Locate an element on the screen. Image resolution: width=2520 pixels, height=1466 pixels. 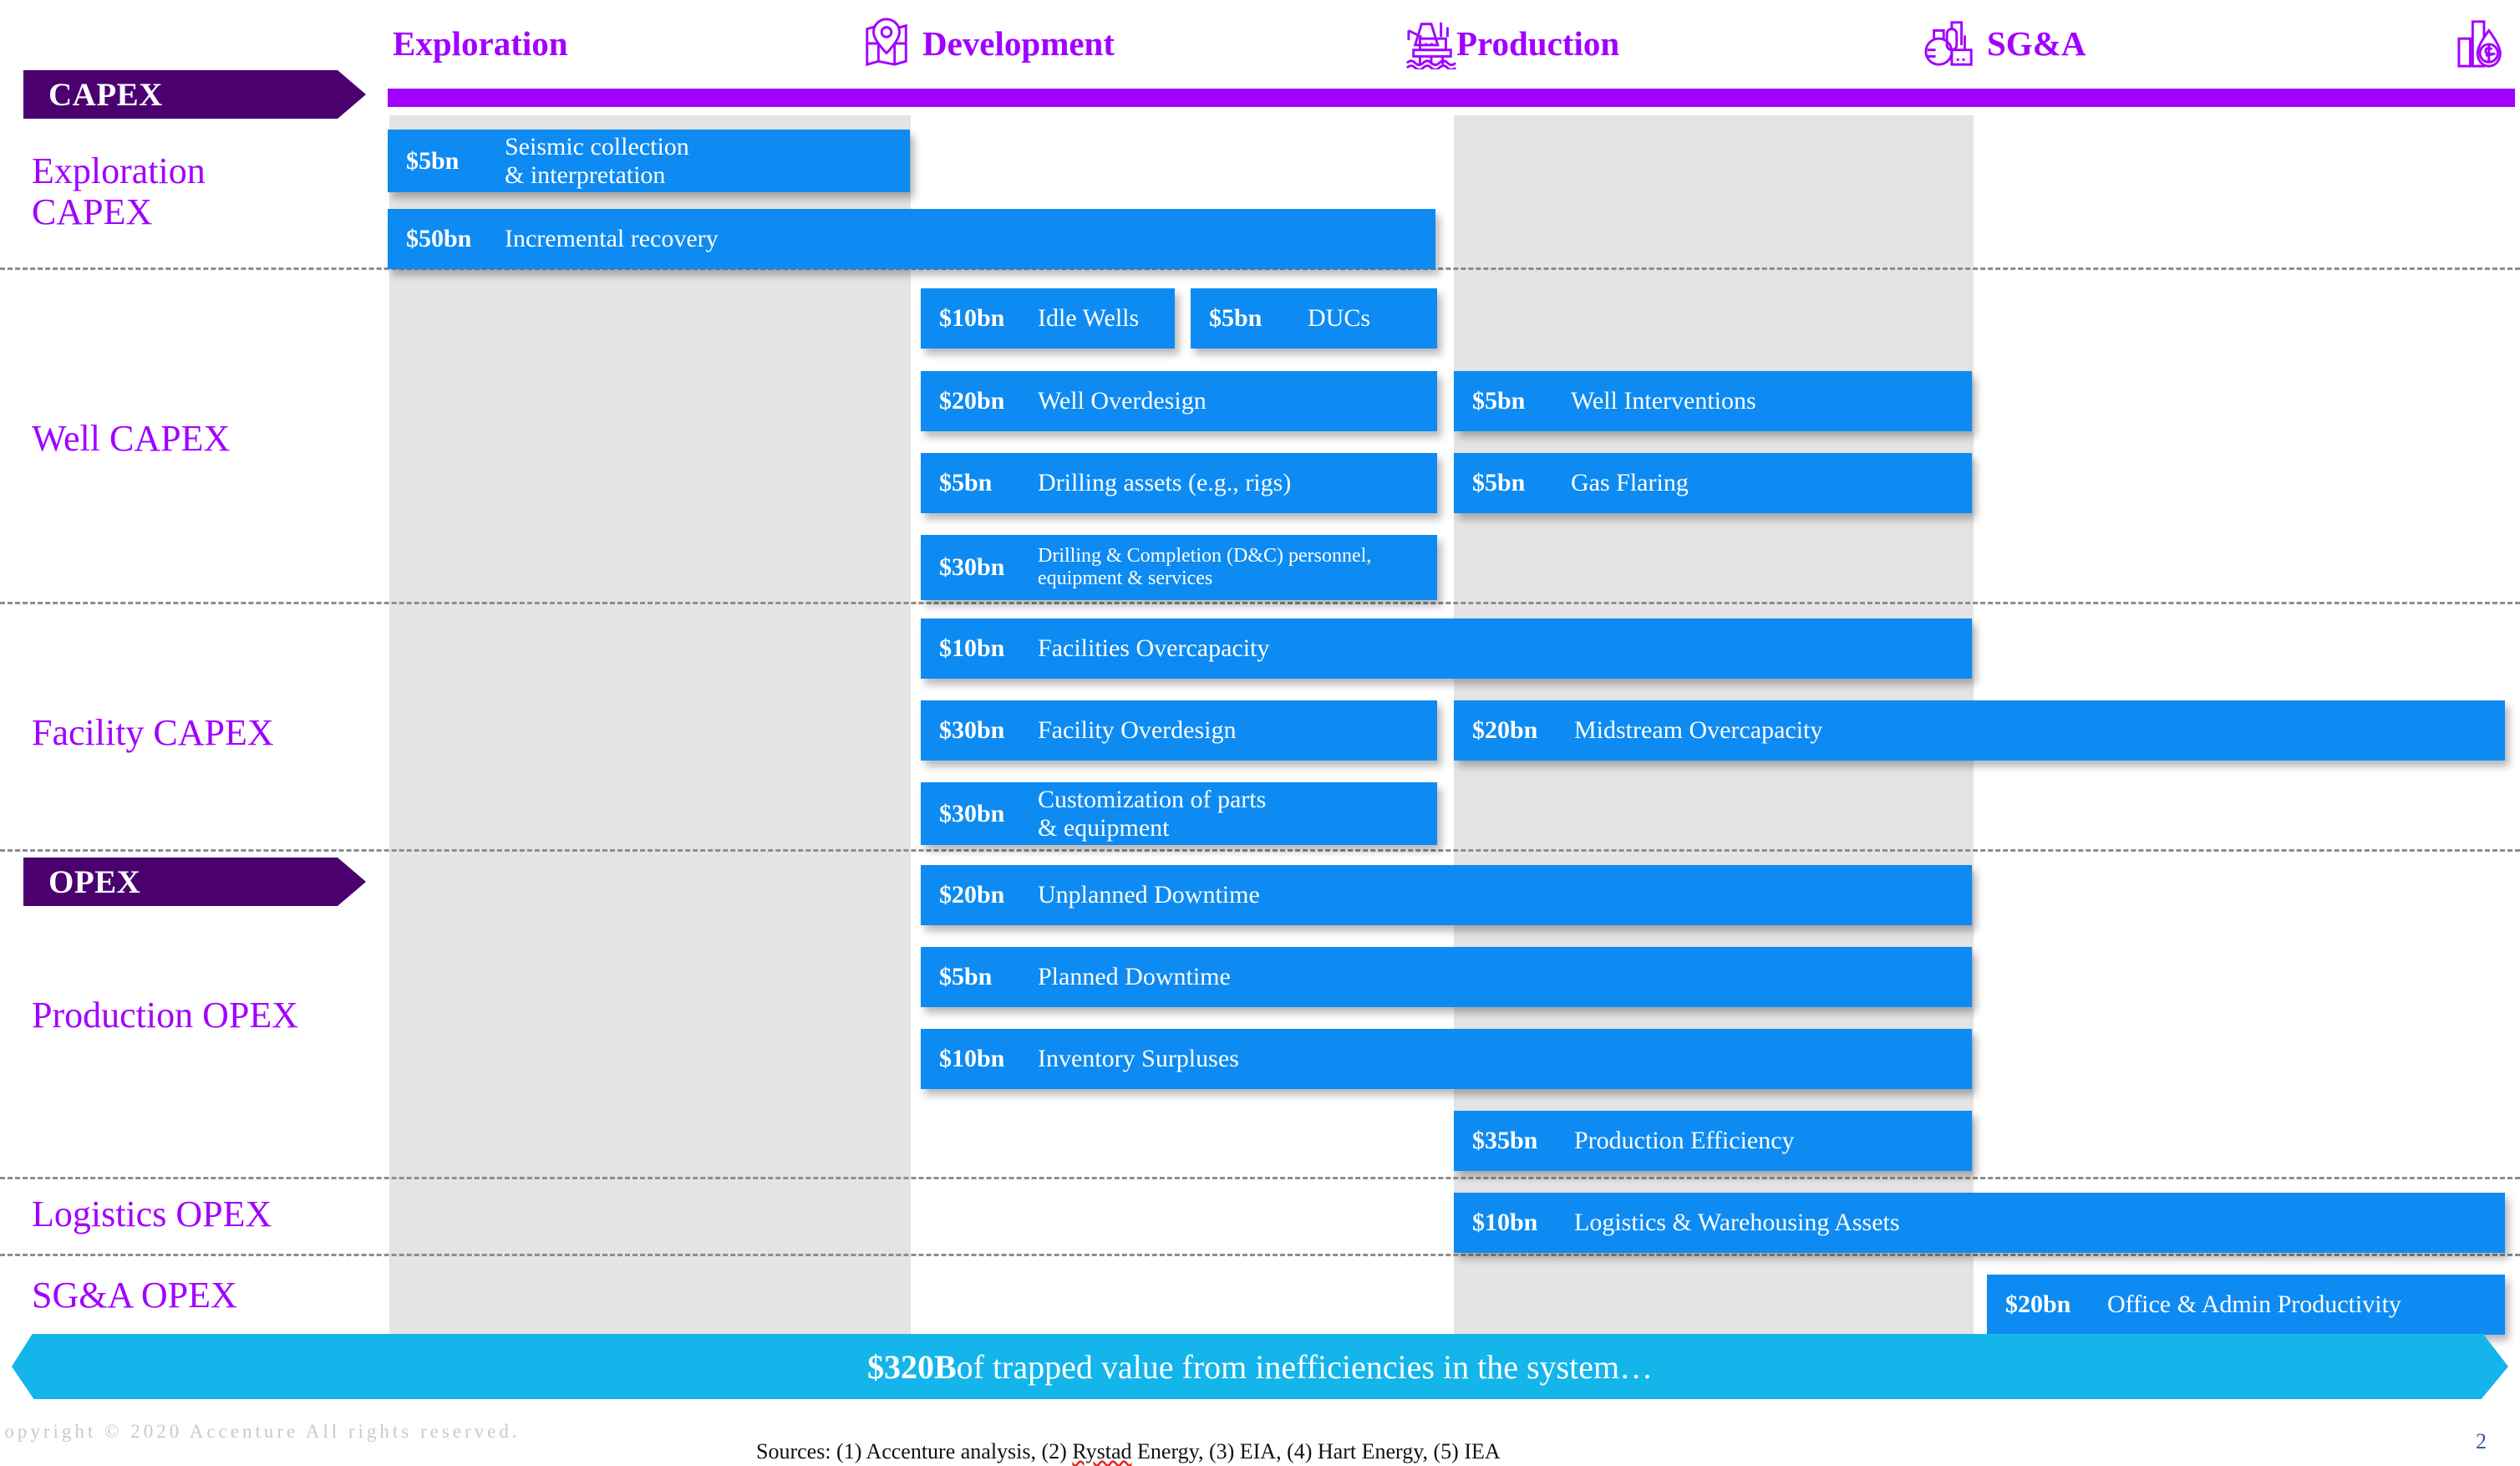
bar-label: Production Efficiency is located at coordinates (1684, 1141).